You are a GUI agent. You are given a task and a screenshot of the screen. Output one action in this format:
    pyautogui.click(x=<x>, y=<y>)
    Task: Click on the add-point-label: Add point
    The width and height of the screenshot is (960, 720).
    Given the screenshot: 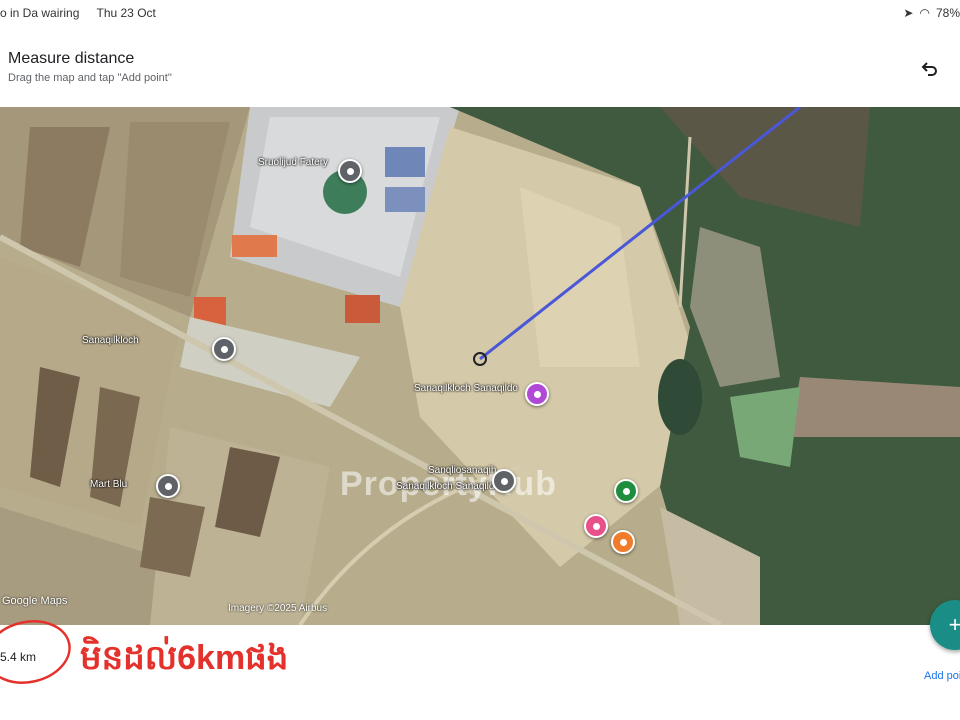 What is the action you would take?
    pyautogui.click(x=942, y=676)
    